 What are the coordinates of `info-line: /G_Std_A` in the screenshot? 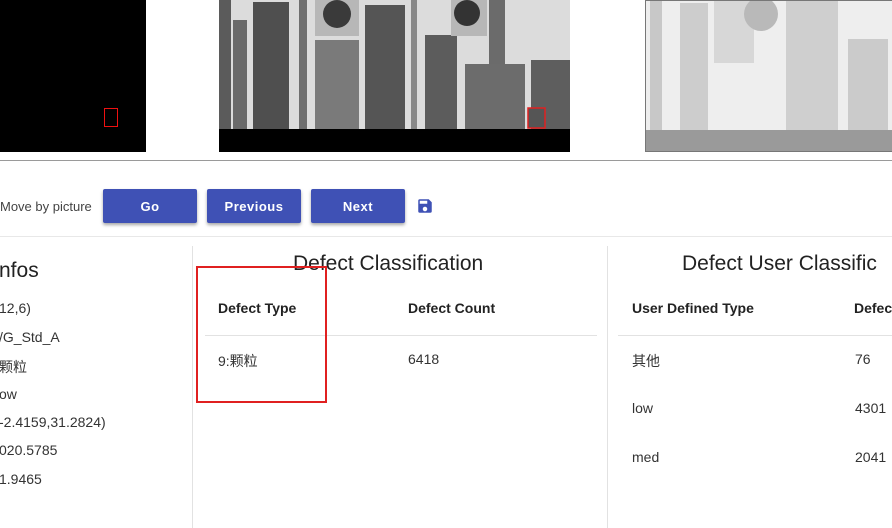 It's located at (30, 337).